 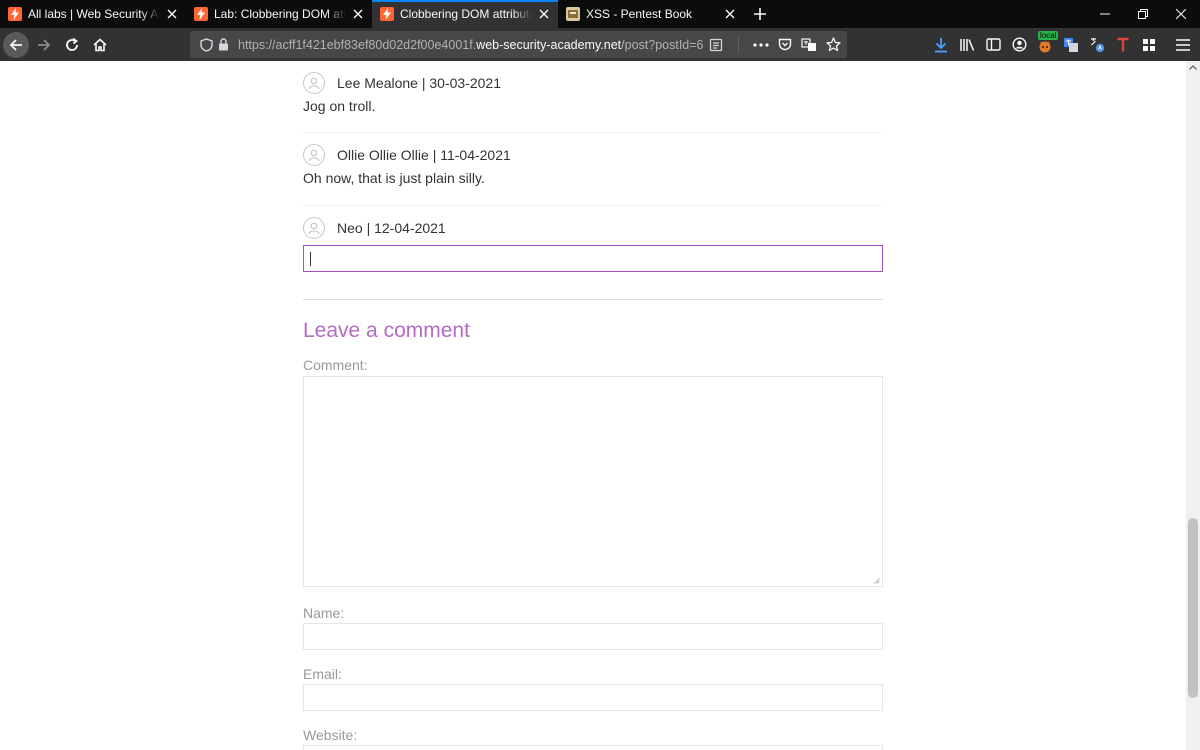 I want to click on comment-label: Comment:, so click(x=335, y=365).